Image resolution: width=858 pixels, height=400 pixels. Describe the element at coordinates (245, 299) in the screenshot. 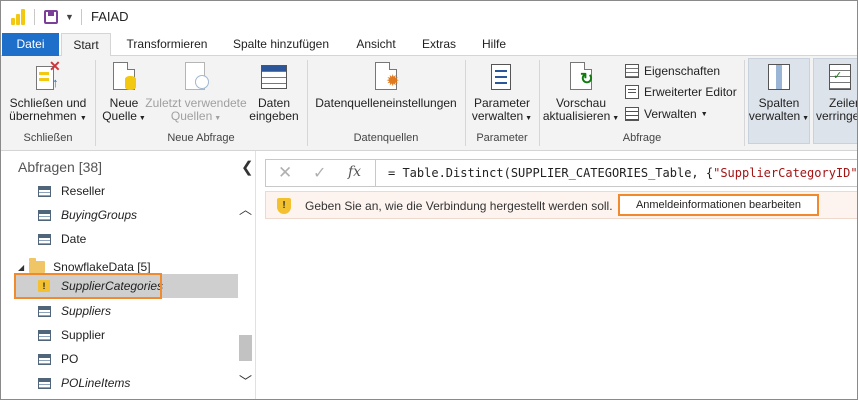

I see `queries-scrollbar: ︿ ﹀` at that location.